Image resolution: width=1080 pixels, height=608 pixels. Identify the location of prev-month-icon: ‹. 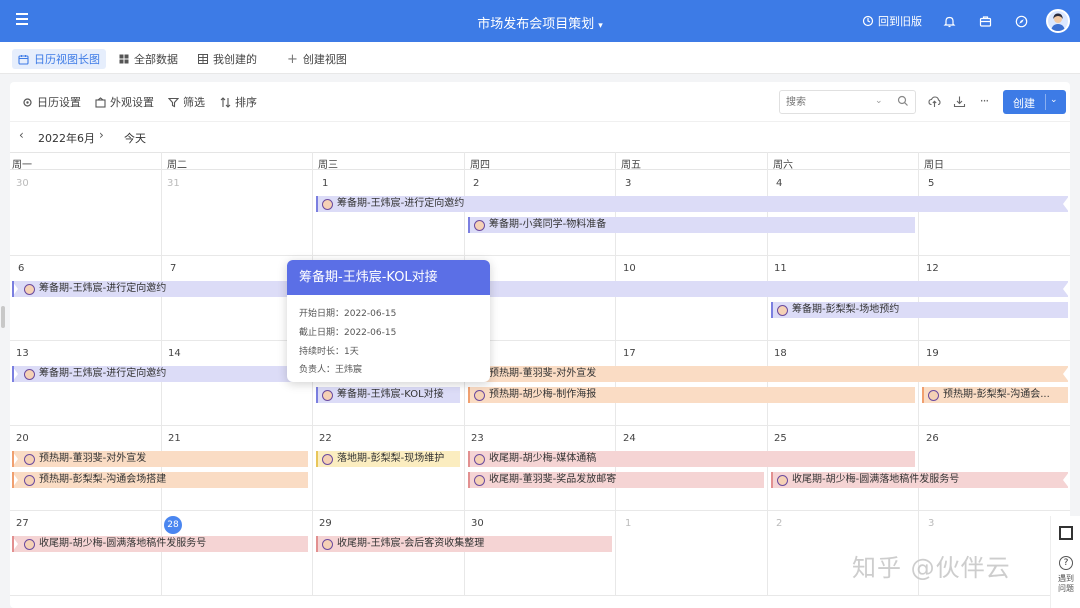
(21, 135).